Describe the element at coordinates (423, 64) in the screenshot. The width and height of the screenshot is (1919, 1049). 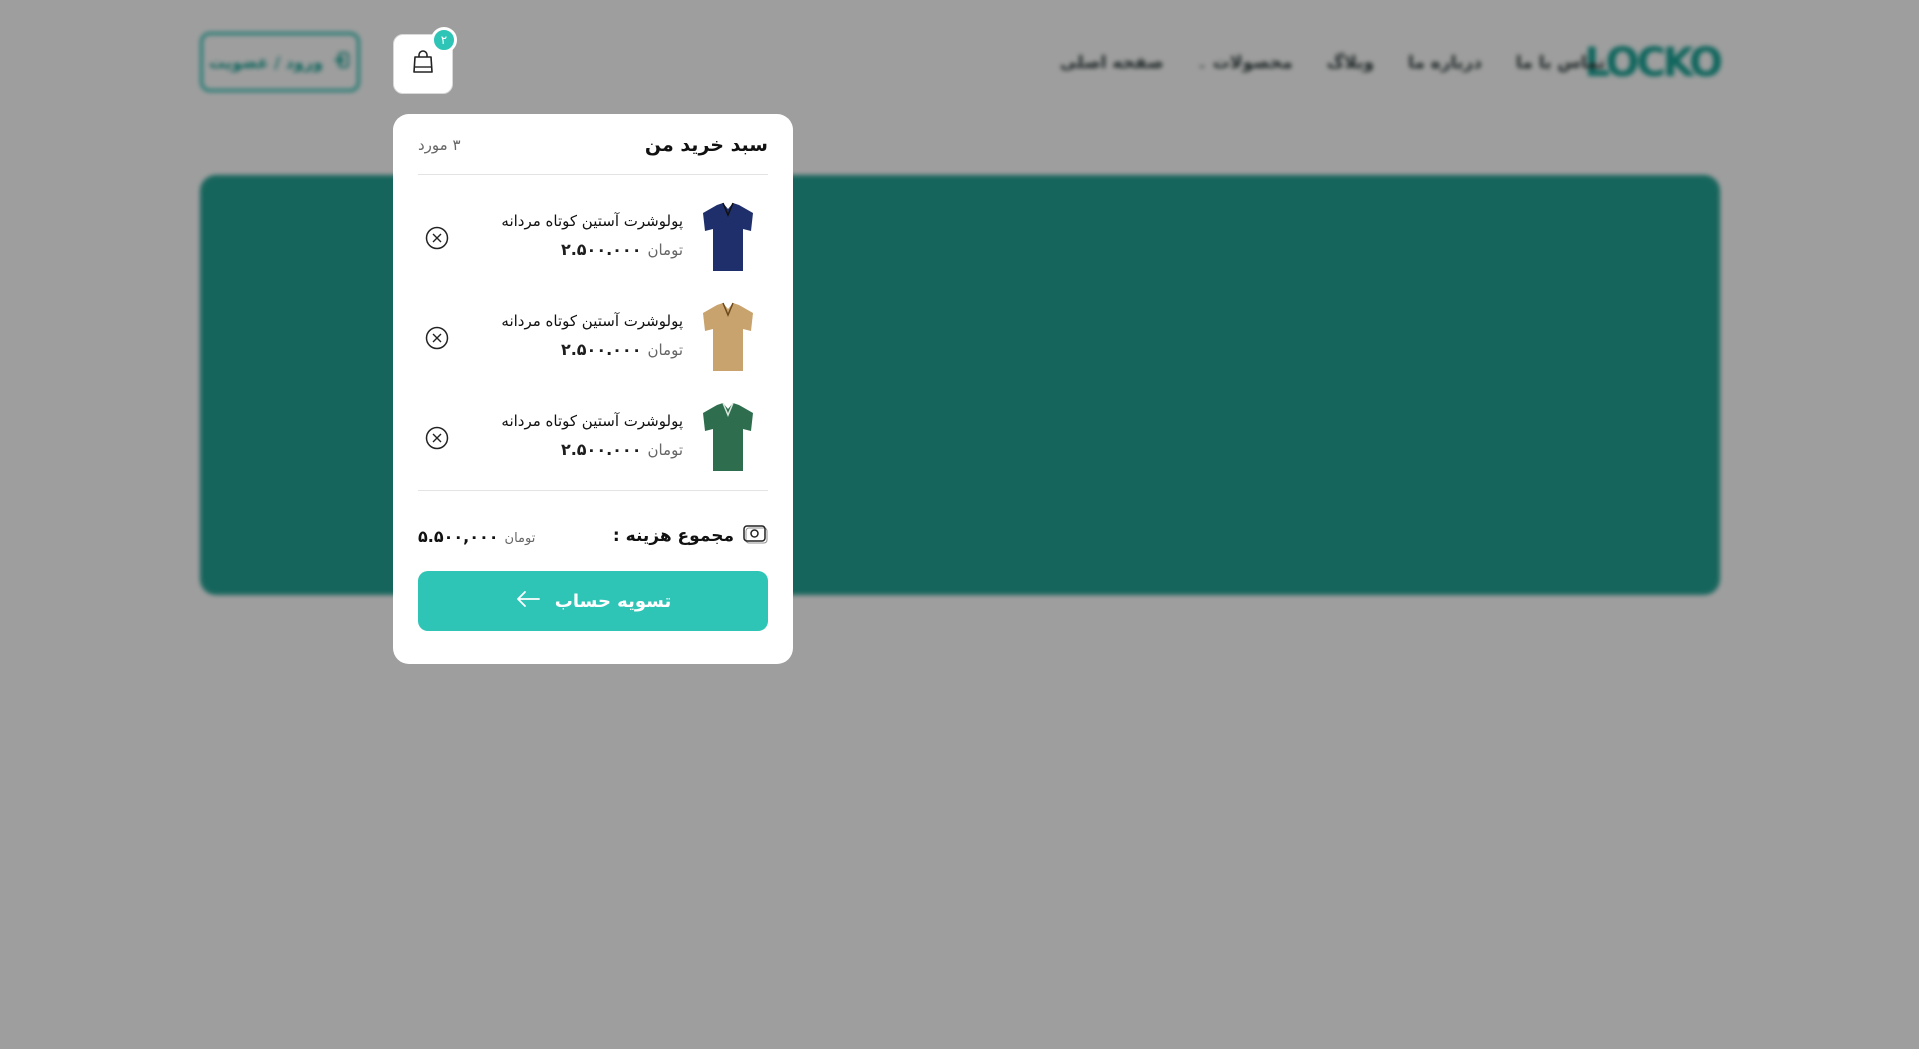
I see `shopping-bag-icon` at that location.